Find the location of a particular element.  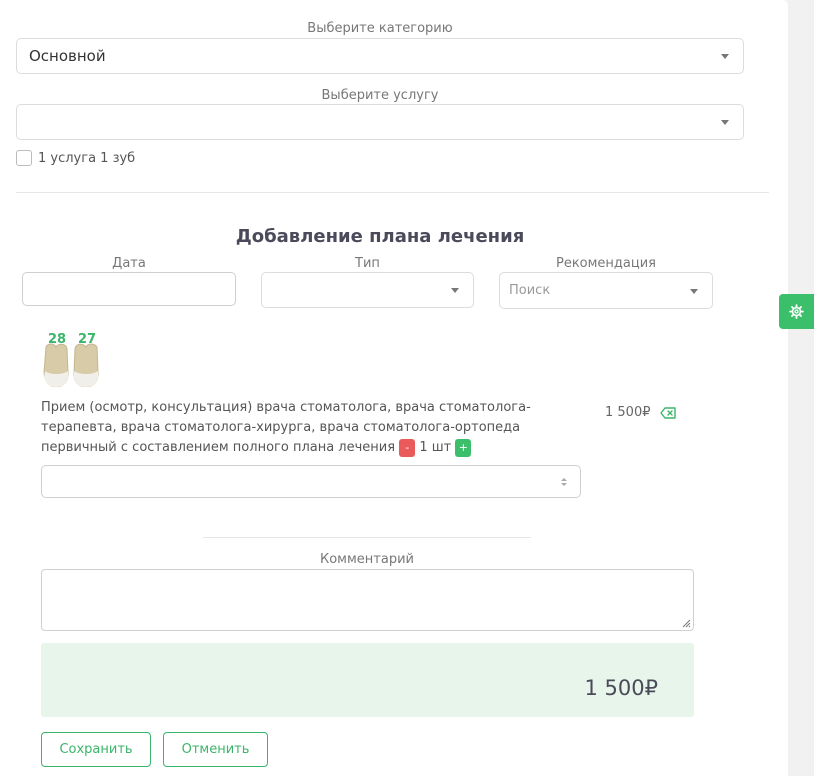

increase-quantity-button: + is located at coordinates (463, 447).